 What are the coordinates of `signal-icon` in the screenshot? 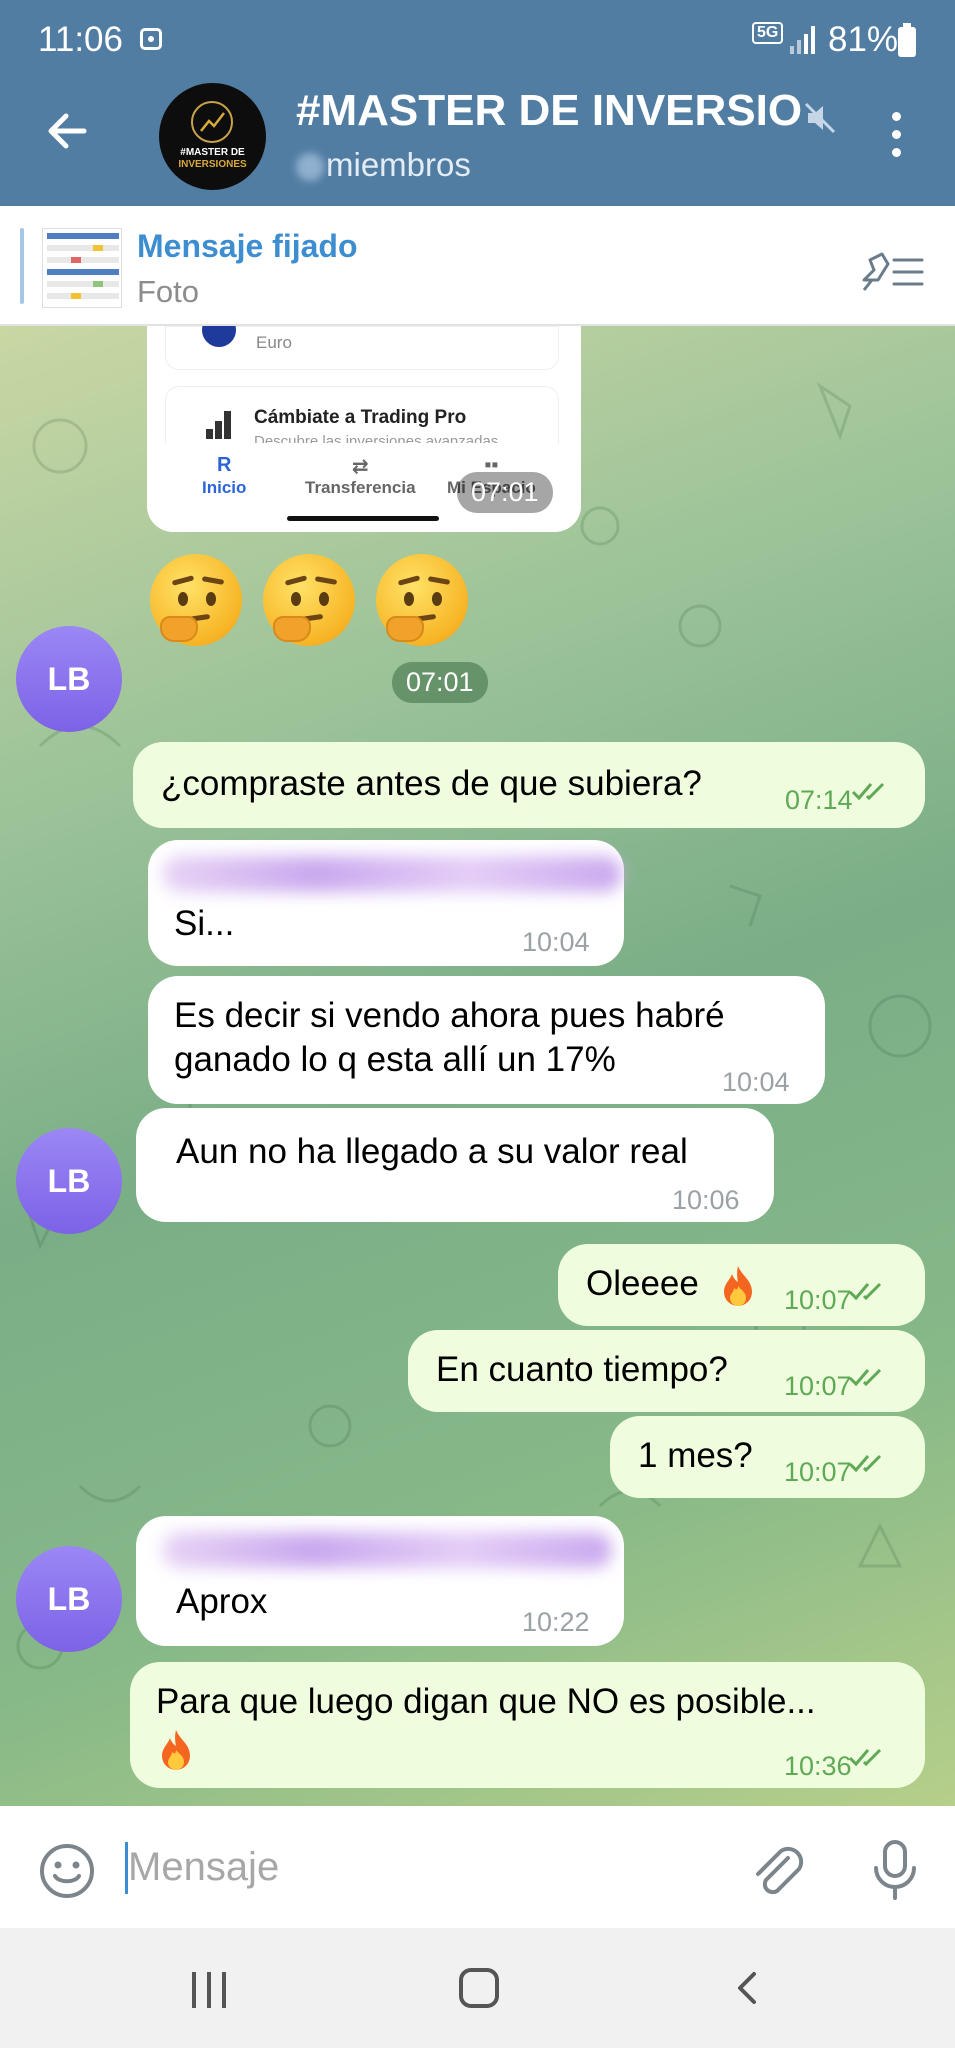 It's located at (805, 39).